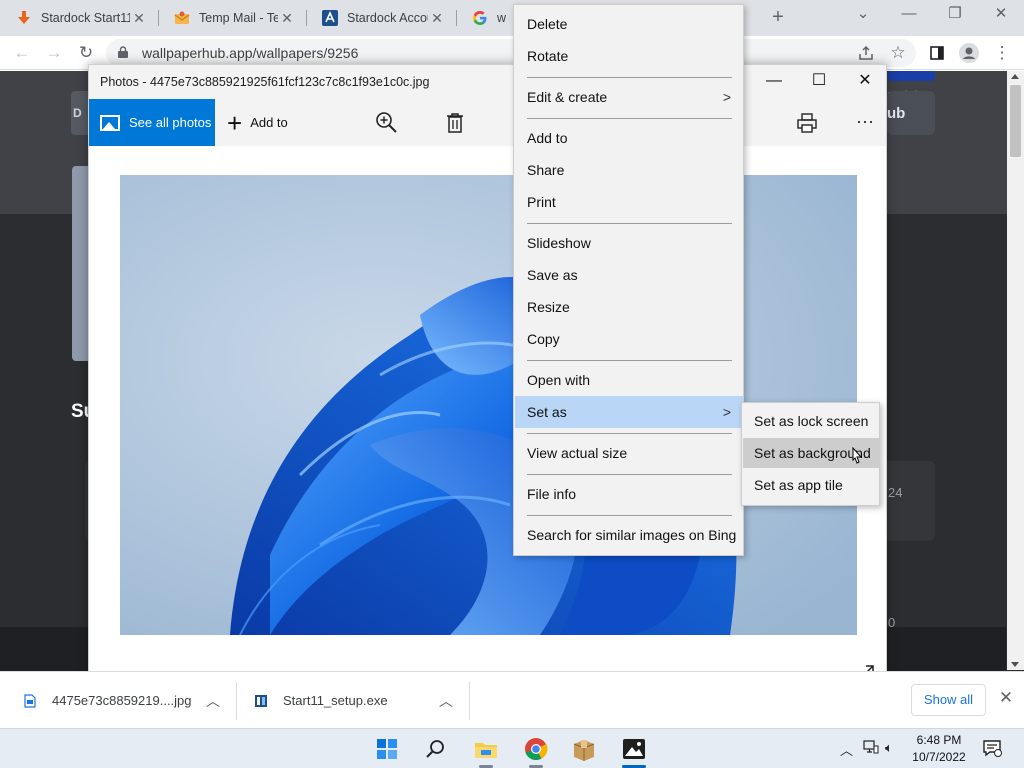  What do you see at coordinates (548, 56) in the screenshot?
I see `menu-item-label: Rotate` at bounding box center [548, 56].